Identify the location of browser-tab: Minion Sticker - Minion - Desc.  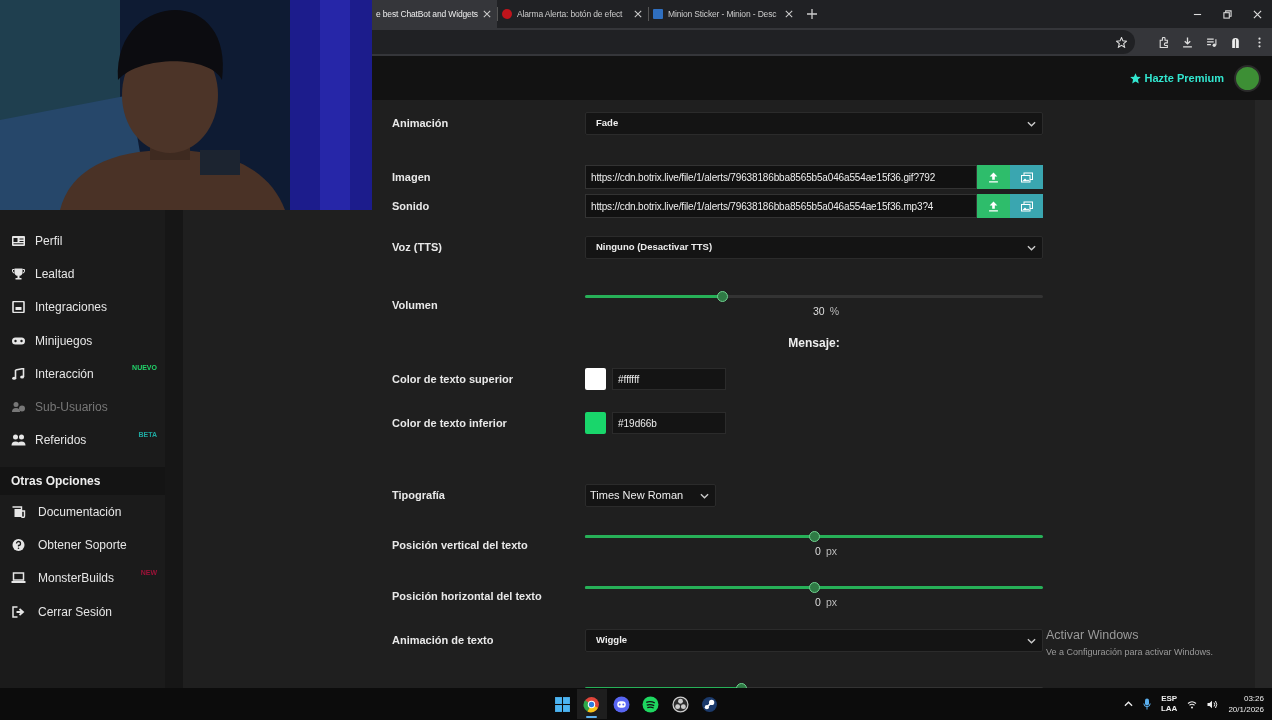
(724, 14).